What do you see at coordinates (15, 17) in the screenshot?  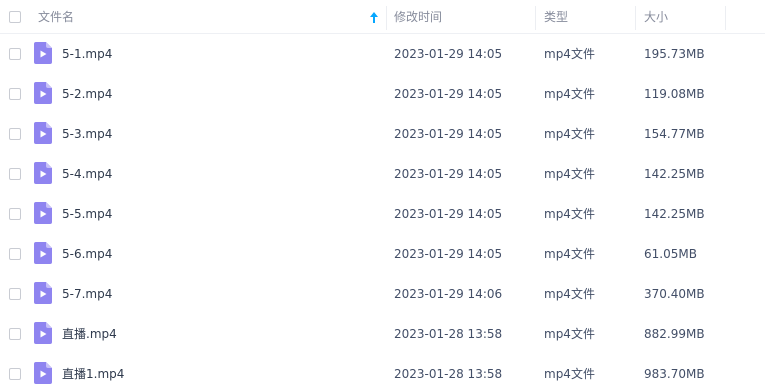 I see `select-all-checkbox` at bounding box center [15, 17].